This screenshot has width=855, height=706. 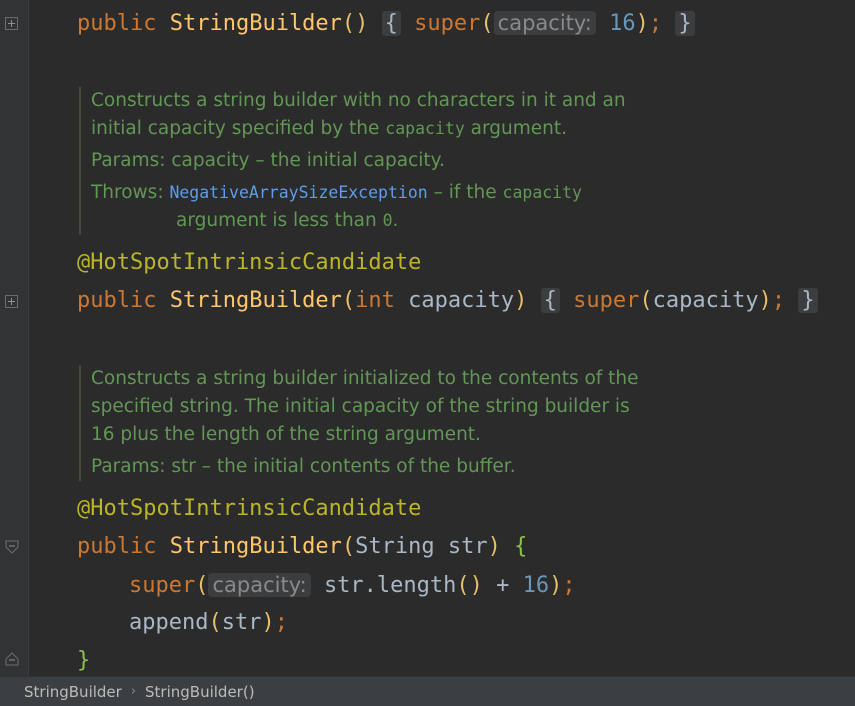 I want to click on breadcrumb-item-class: StringBuilder, so click(x=73, y=692).